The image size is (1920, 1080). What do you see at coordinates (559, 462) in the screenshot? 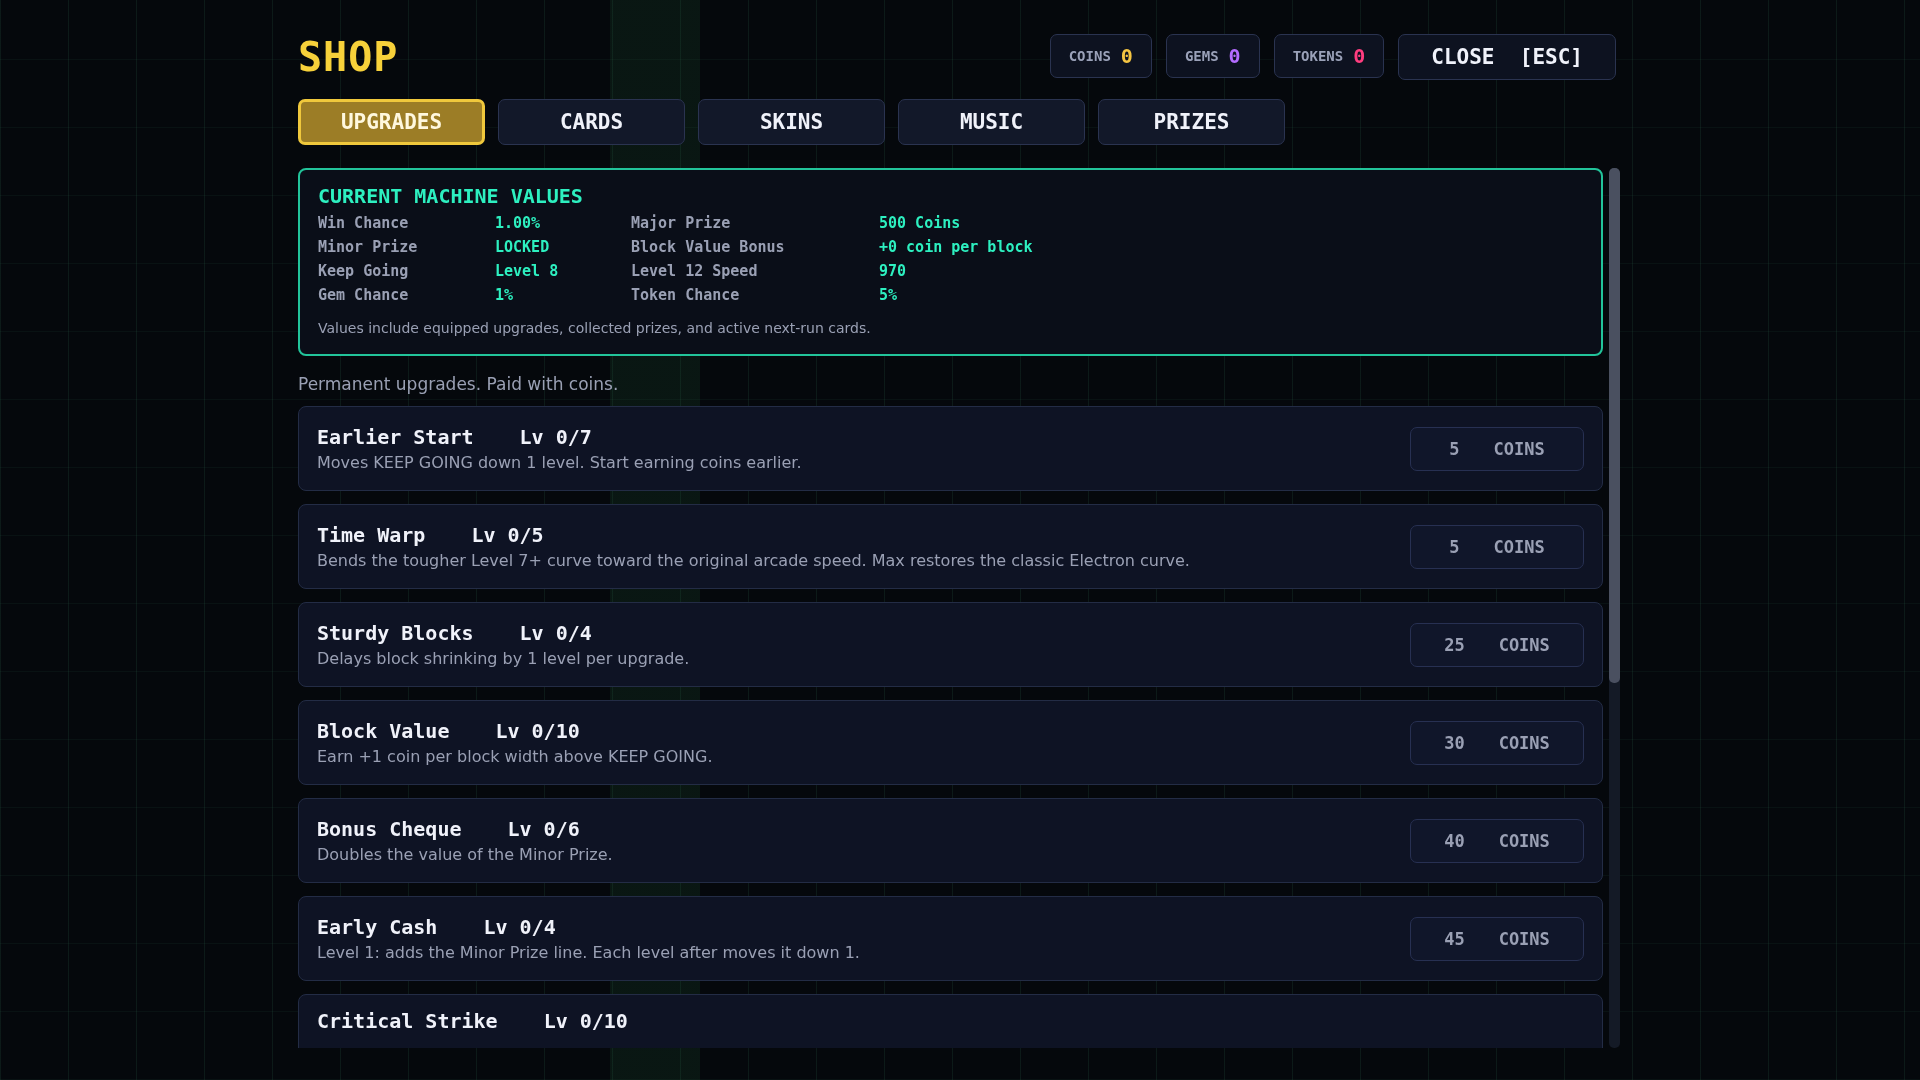
I see `upgrade-description: Moves KEEP GOING down 1 level. Start earning coins earlier.` at bounding box center [559, 462].